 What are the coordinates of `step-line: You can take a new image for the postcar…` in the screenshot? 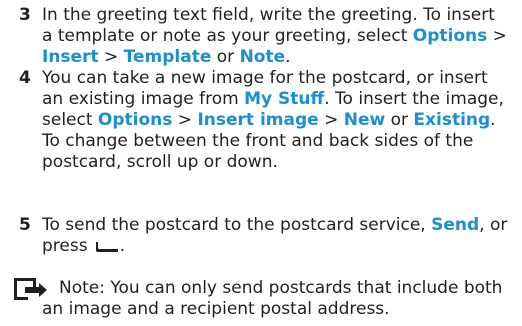 It's located at (279, 78).